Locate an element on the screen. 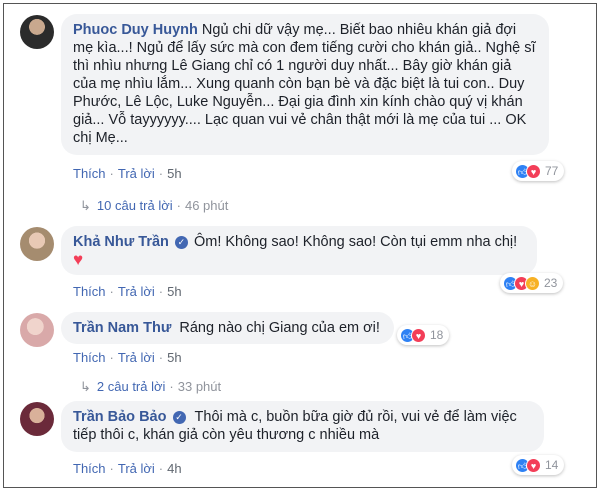 This screenshot has width=600, height=491. view-replies-link: ↳ 2 câu trả lời · 33 phút is located at coordinates (150, 387).